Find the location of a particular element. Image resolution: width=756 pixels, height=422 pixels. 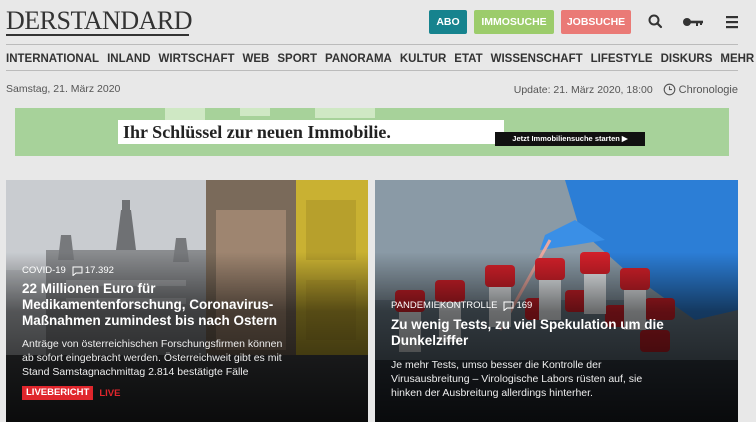

abo-button: ABO is located at coordinates (448, 22).